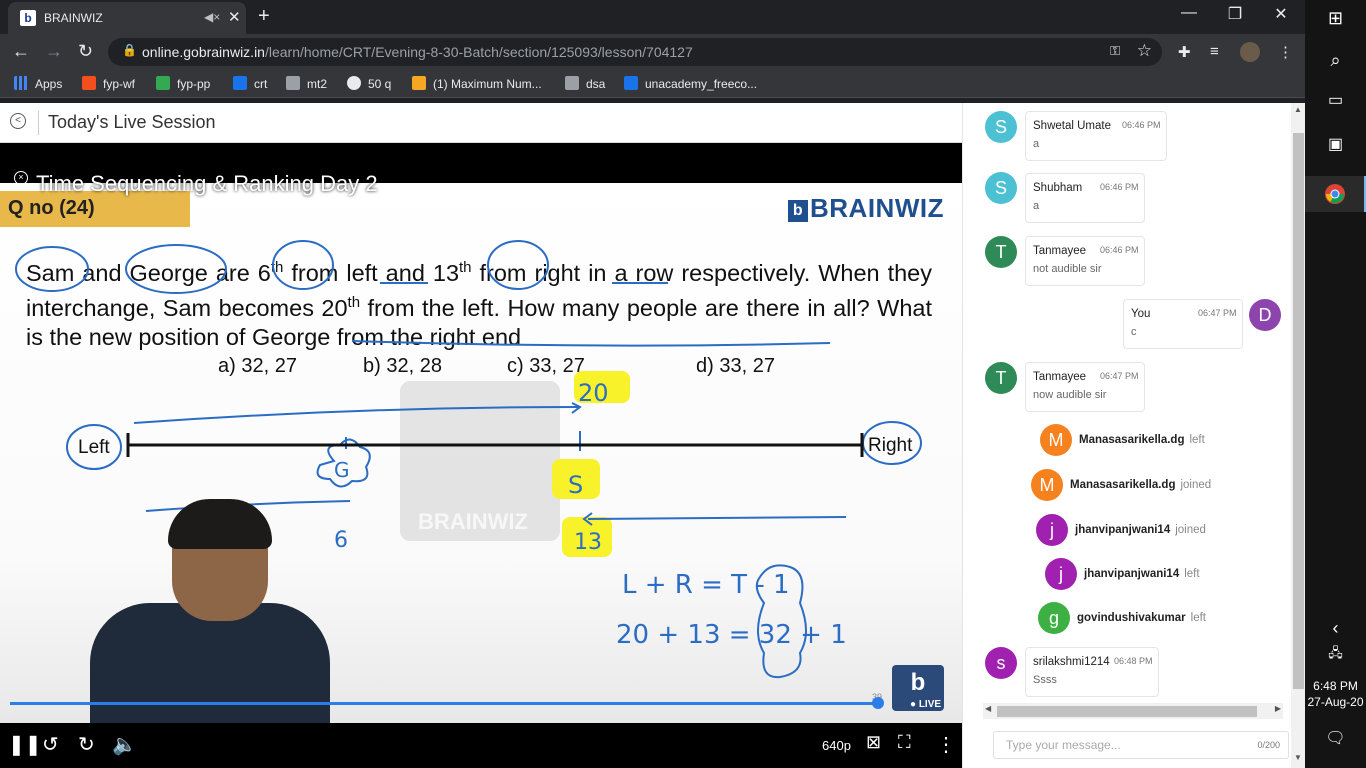  I want to click on task-view-icon: ▭, so click(1335, 100).